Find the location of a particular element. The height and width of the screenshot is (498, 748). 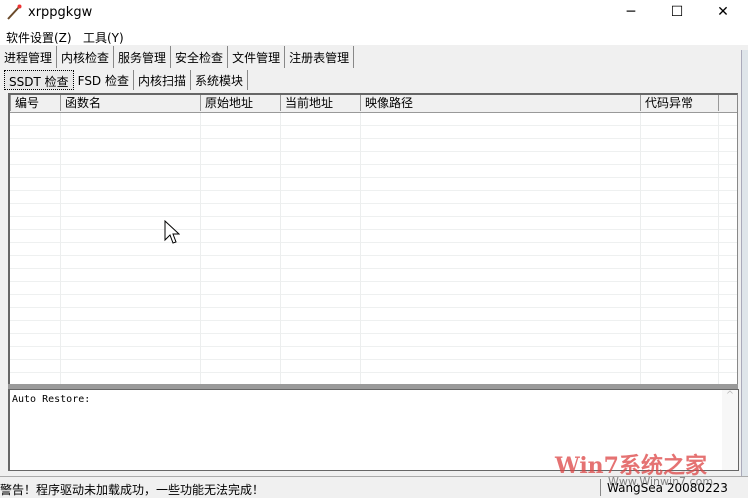

log-scrollbar: ^ is located at coordinates (730, 430).